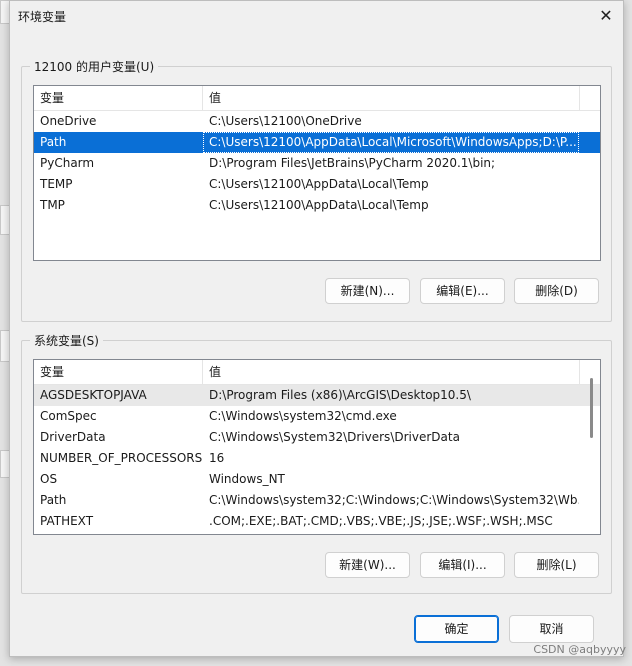  Describe the element at coordinates (303, 416) in the screenshot. I see `variable-value-cell: C:\Windows\system32\cmd.exe` at that location.